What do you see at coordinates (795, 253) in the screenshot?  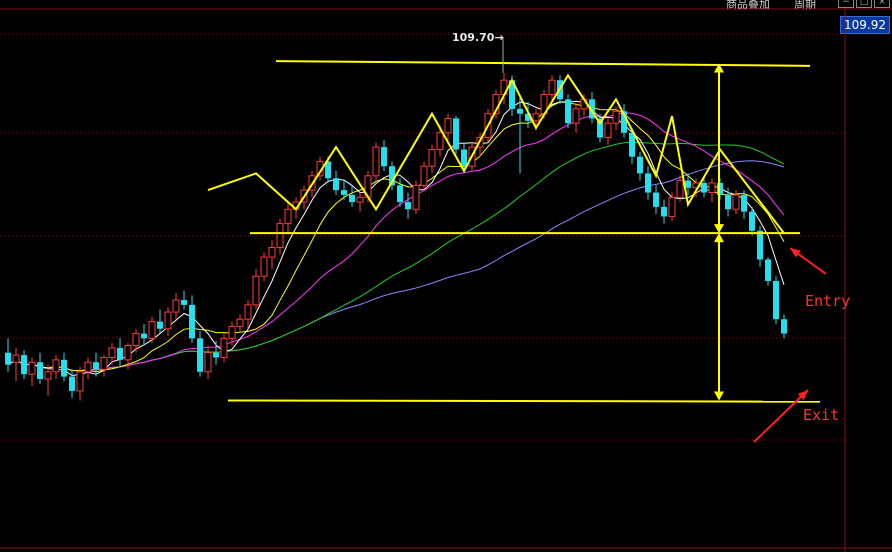 I see `entry-arrow-head` at bounding box center [795, 253].